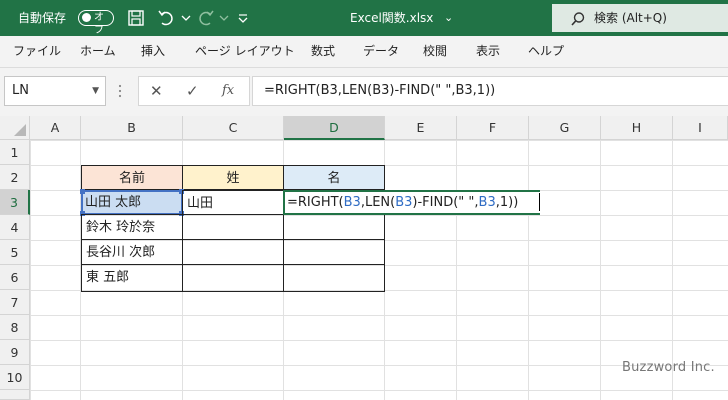 This screenshot has width=728, height=400. Describe the element at coordinates (224, 18) in the screenshot. I see `redo-dropdown-icon` at that location.